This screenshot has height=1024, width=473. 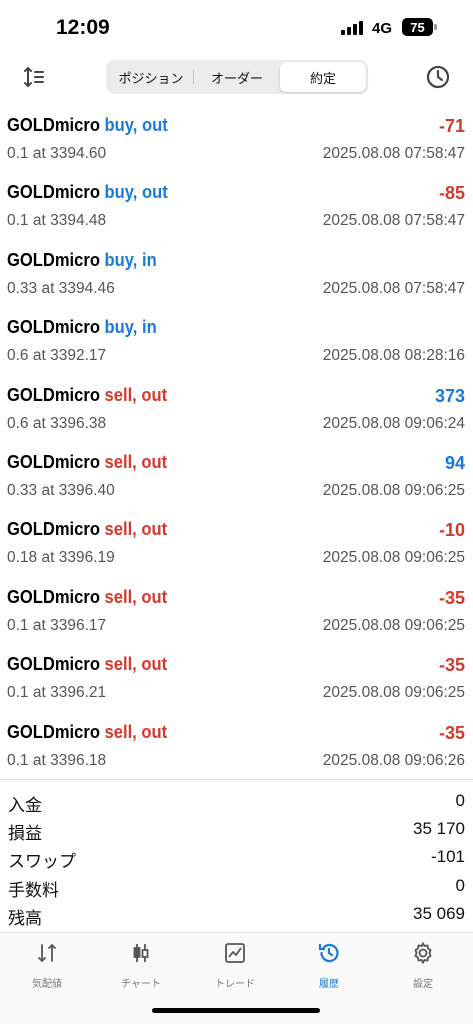 What do you see at coordinates (393, 760) in the screenshot?
I see `deal-time: 2025.08.08 09:06:26` at bounding box center [393, 760].